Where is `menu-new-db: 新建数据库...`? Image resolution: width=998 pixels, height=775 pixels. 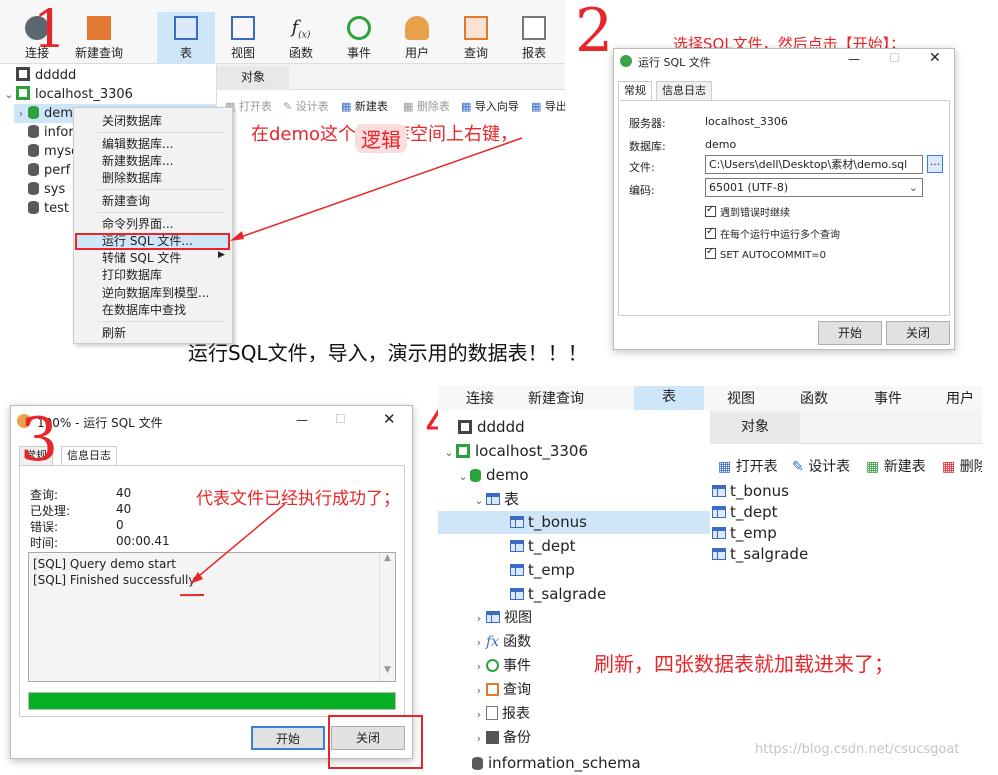 menu-new-db: 新建数据库... is located at coordinates (137, 161).